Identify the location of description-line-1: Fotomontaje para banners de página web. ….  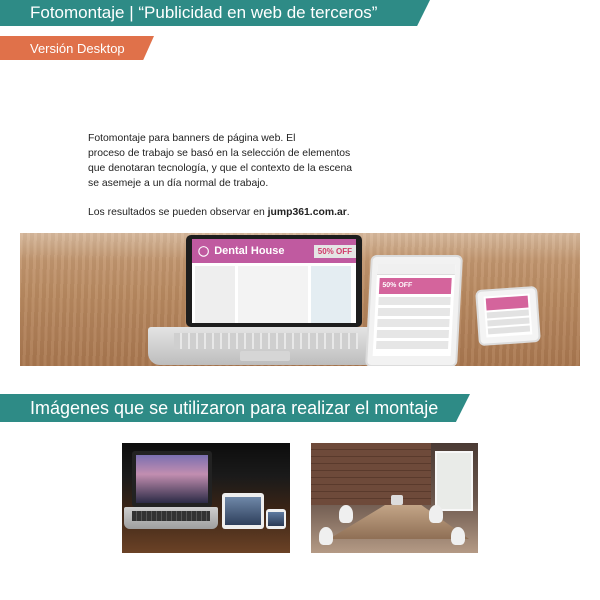
(192, 138).